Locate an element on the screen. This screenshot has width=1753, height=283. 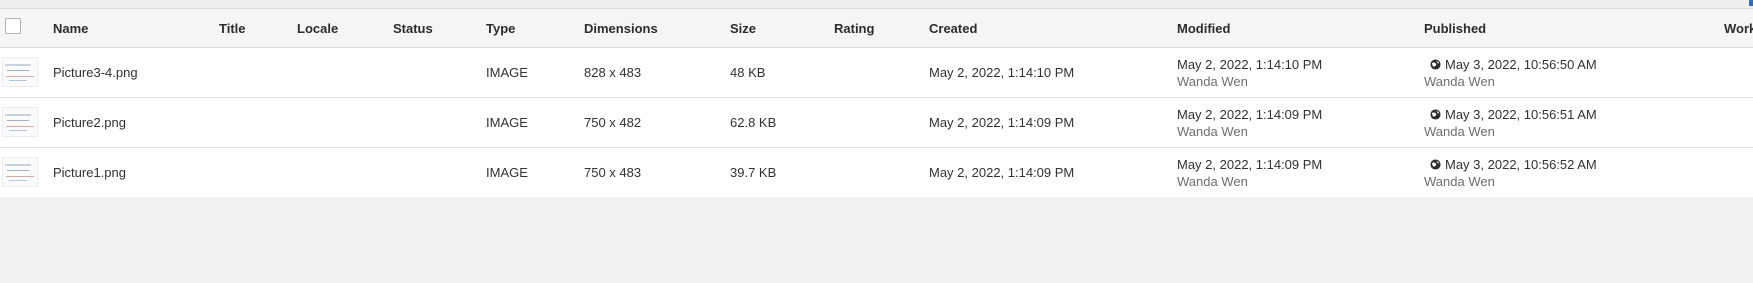
column-header-type: Type is located at coordinates (500, 28).